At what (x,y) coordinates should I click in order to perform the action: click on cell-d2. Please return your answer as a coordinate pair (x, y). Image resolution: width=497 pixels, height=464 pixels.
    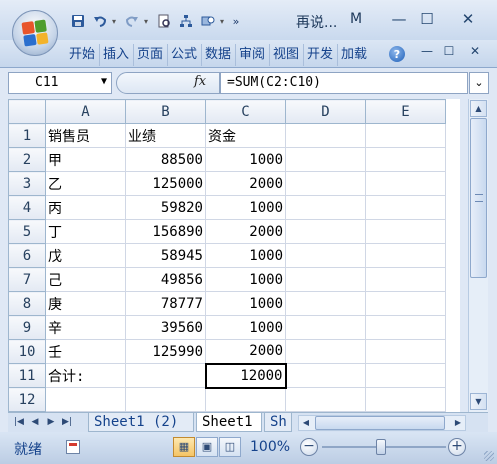
    Looking at the image, I should click on (325, 159).